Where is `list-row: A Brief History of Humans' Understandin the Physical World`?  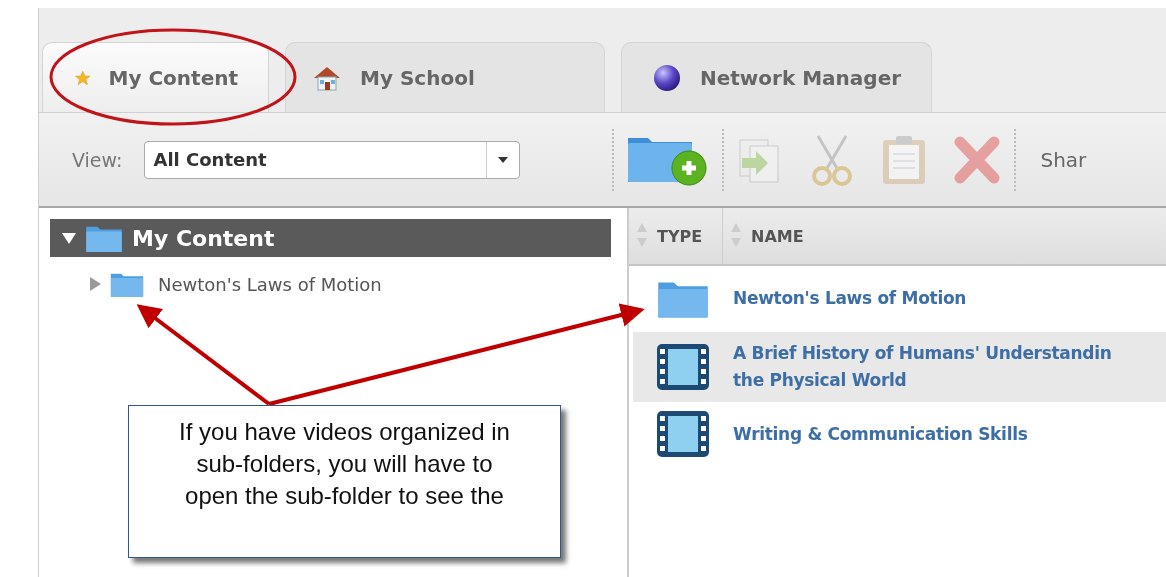
list-row: A Brief History of Humans' Understandin the Physical World is located at coordinates (899, 367).